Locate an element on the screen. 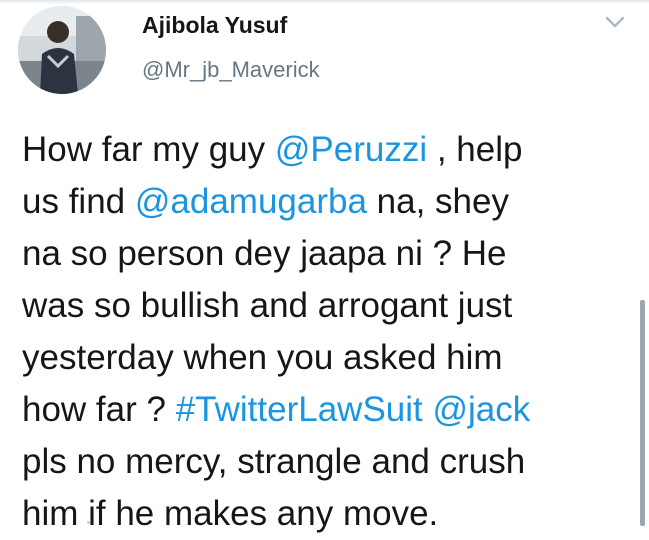 Image resolution: width=649 pixels, height=540 pixels. tweet-text-segment: yesterday when you asked him is located at coordinates (262, 357).